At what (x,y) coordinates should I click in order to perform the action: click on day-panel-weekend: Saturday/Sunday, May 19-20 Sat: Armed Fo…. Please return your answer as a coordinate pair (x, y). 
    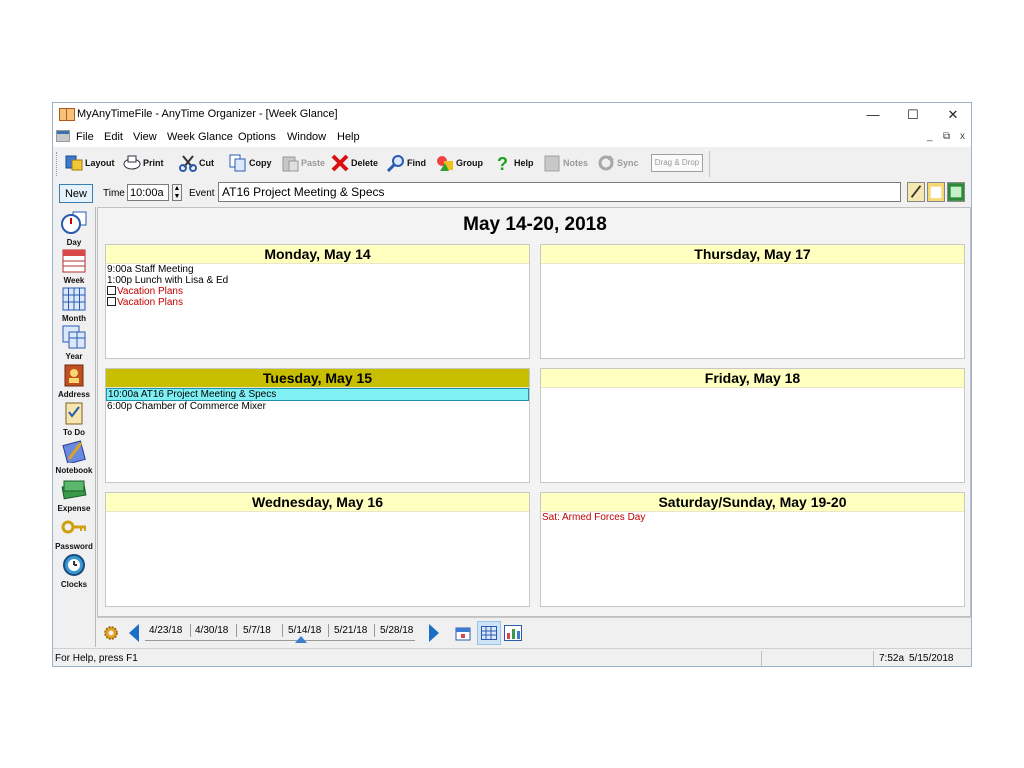
    Looking at the image, I should click on (752, 549).